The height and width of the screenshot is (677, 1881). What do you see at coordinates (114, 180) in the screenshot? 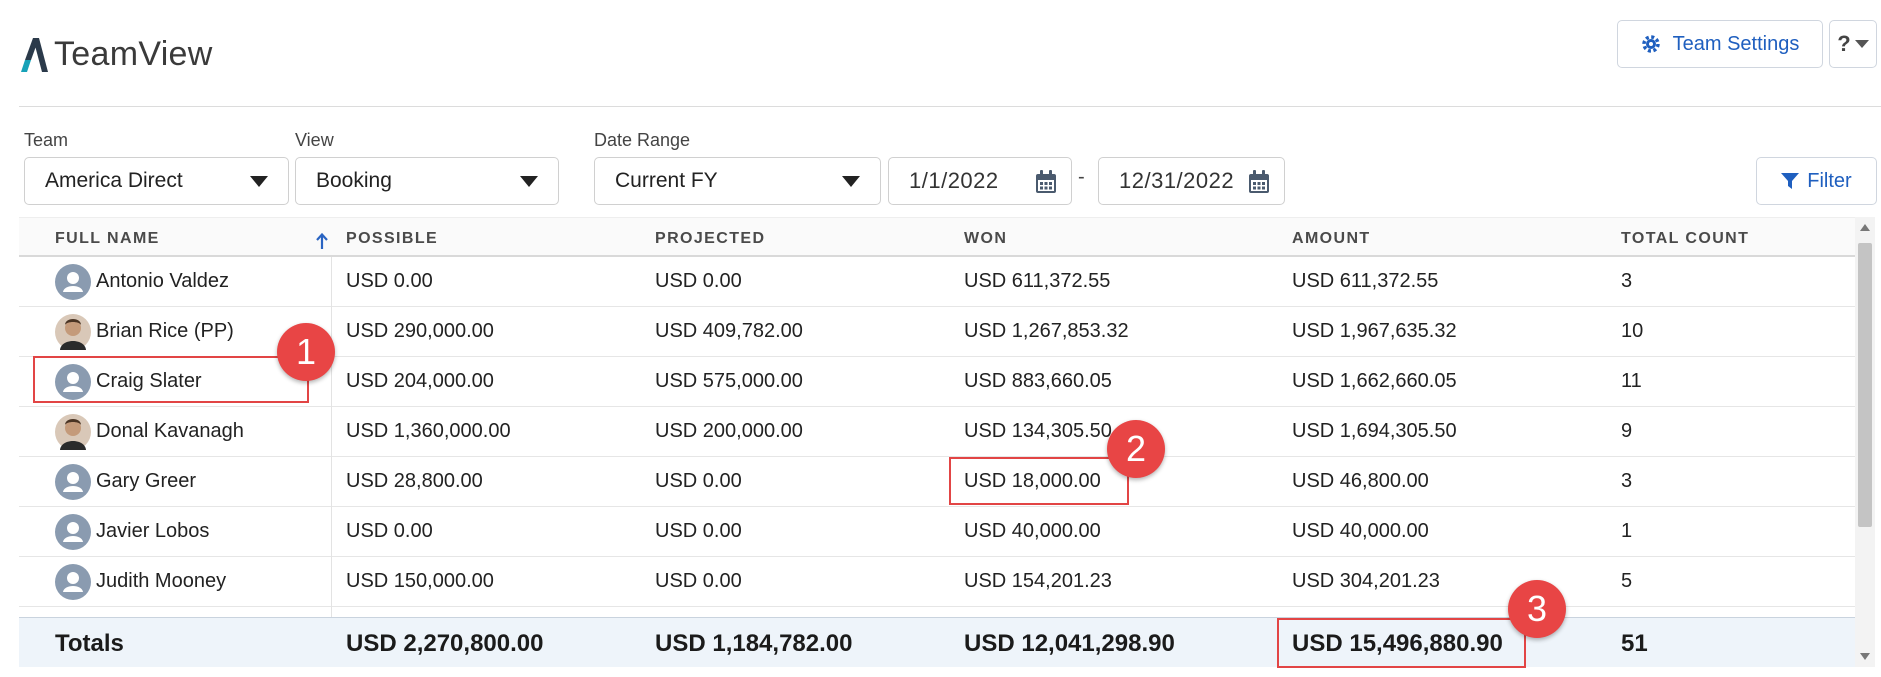
I see `team-select-value: America Direct` at bounding box center [114, 180].